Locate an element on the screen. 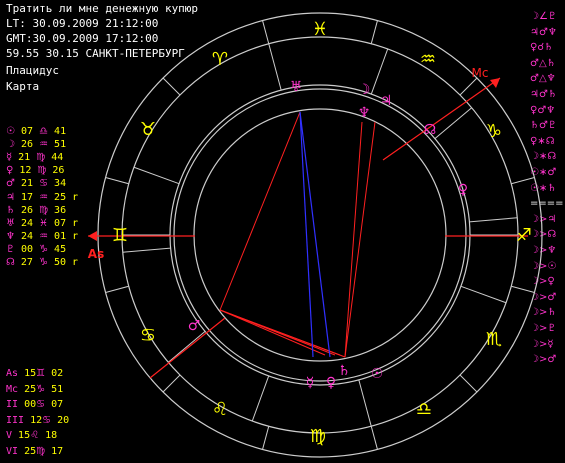  zodiac-sign-icon: ♈ is located at coordinates (220, 59).